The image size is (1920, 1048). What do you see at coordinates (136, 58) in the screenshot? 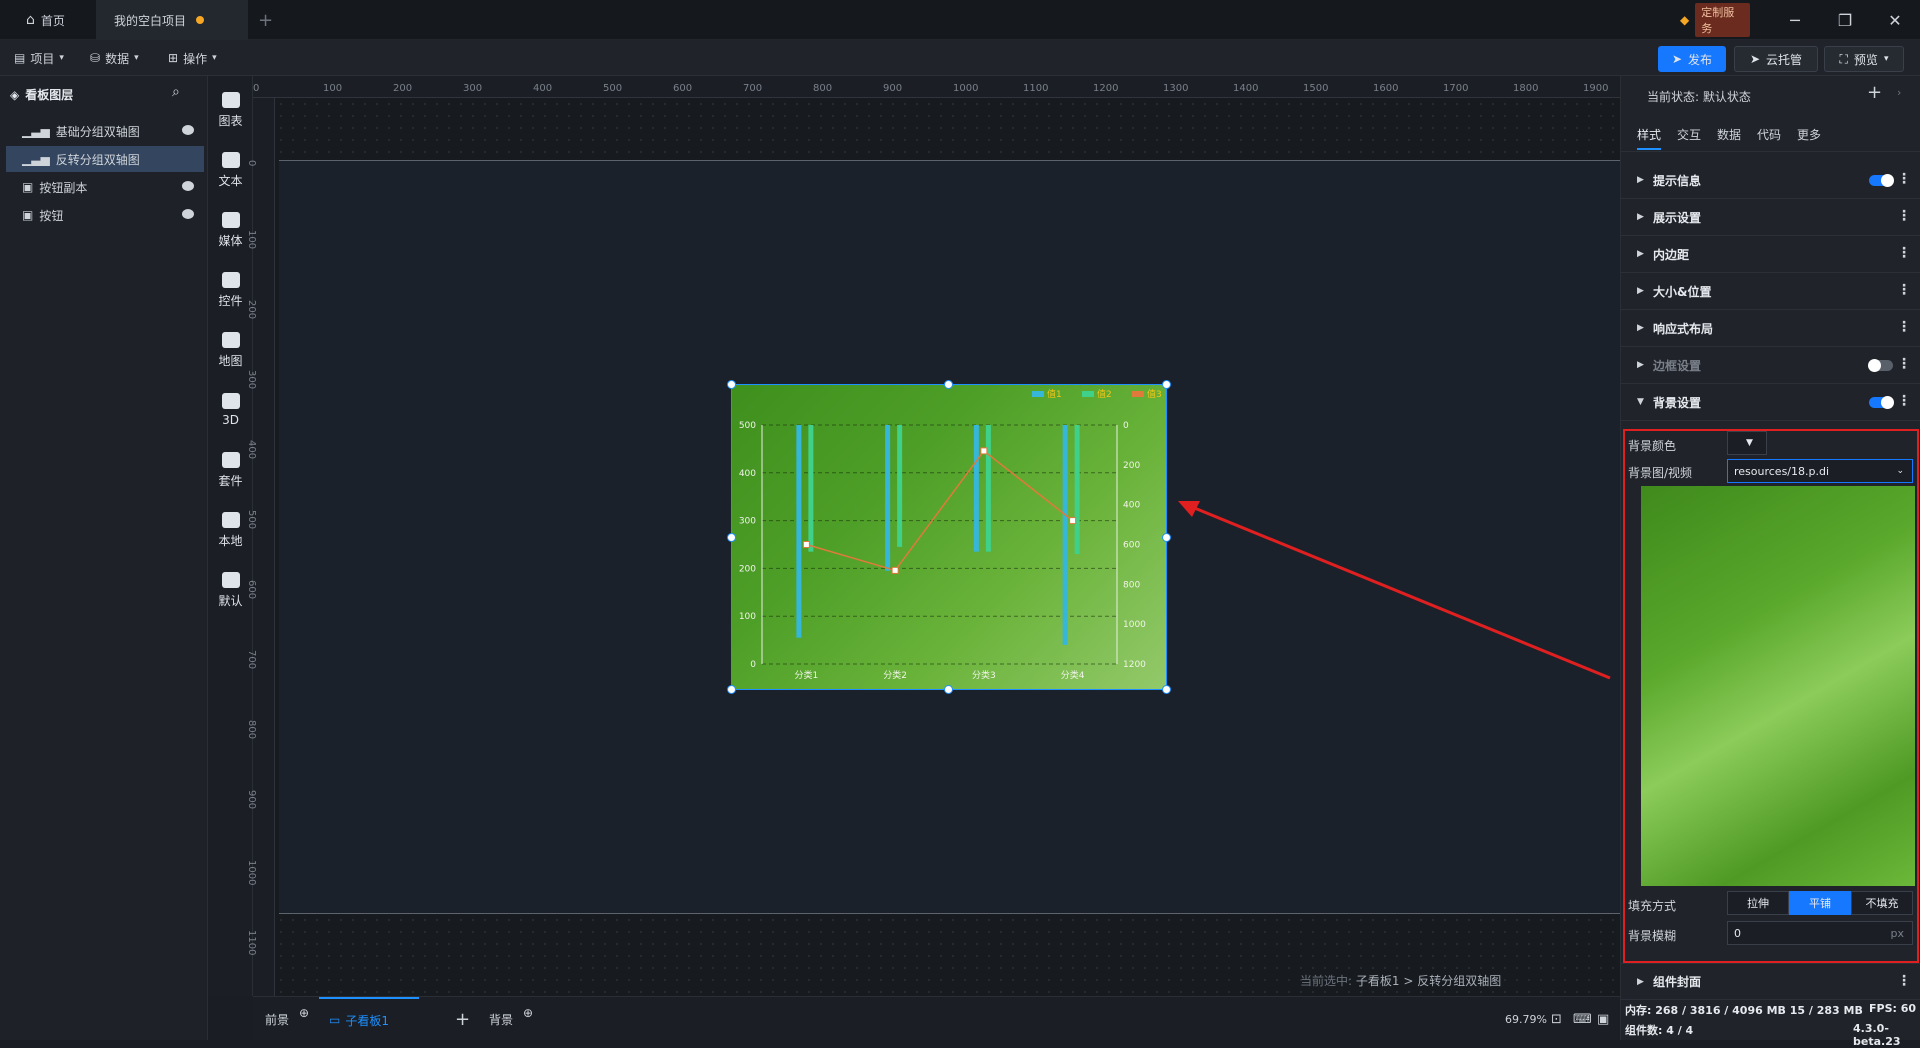
I see `chevron-down-icon: ▾` at bounding box center [136, 58].